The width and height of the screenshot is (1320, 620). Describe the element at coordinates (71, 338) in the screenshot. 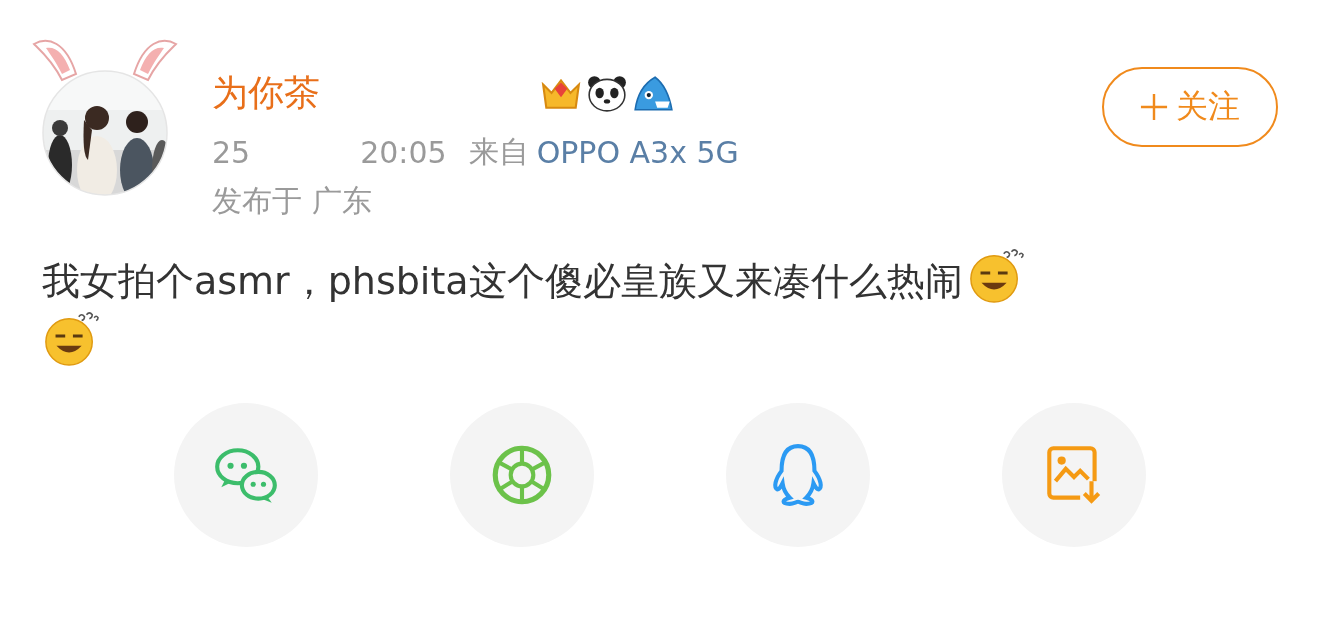

I see `dizzy-smile-icon` at that location.